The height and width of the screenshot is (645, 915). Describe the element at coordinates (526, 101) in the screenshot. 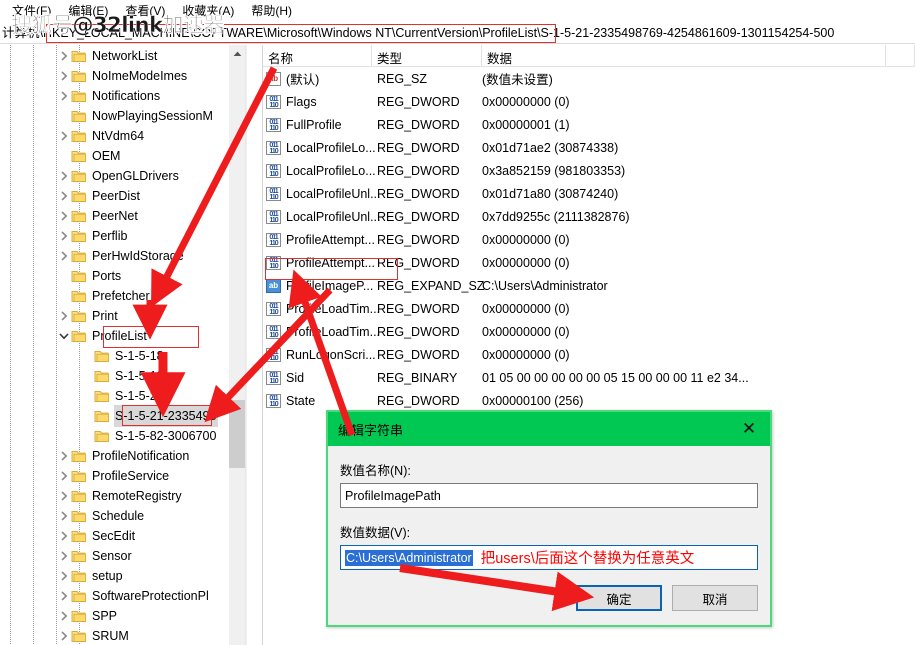

I see `value-data-cell: 0x00000000 (0)` at that location.